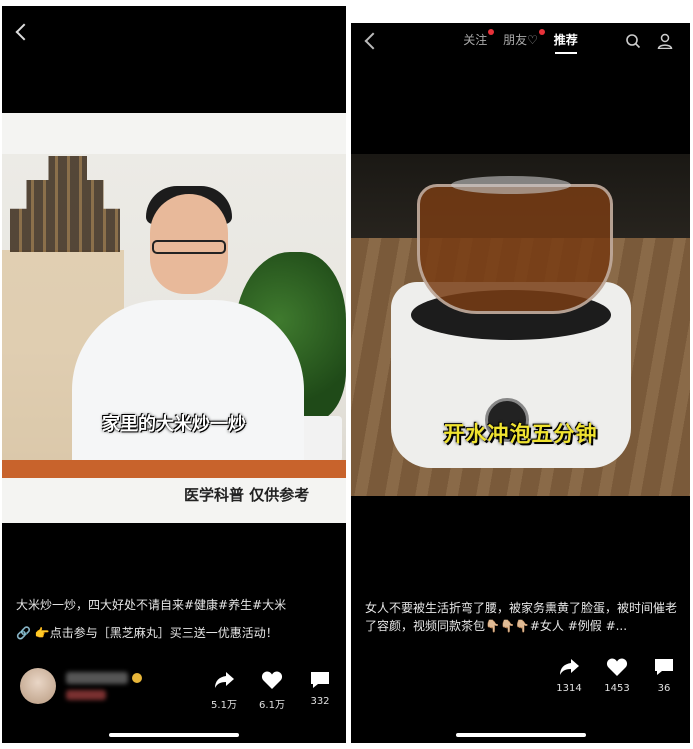 The image size is (693, 749). I want to click on author-avatar, so click(38, 686).